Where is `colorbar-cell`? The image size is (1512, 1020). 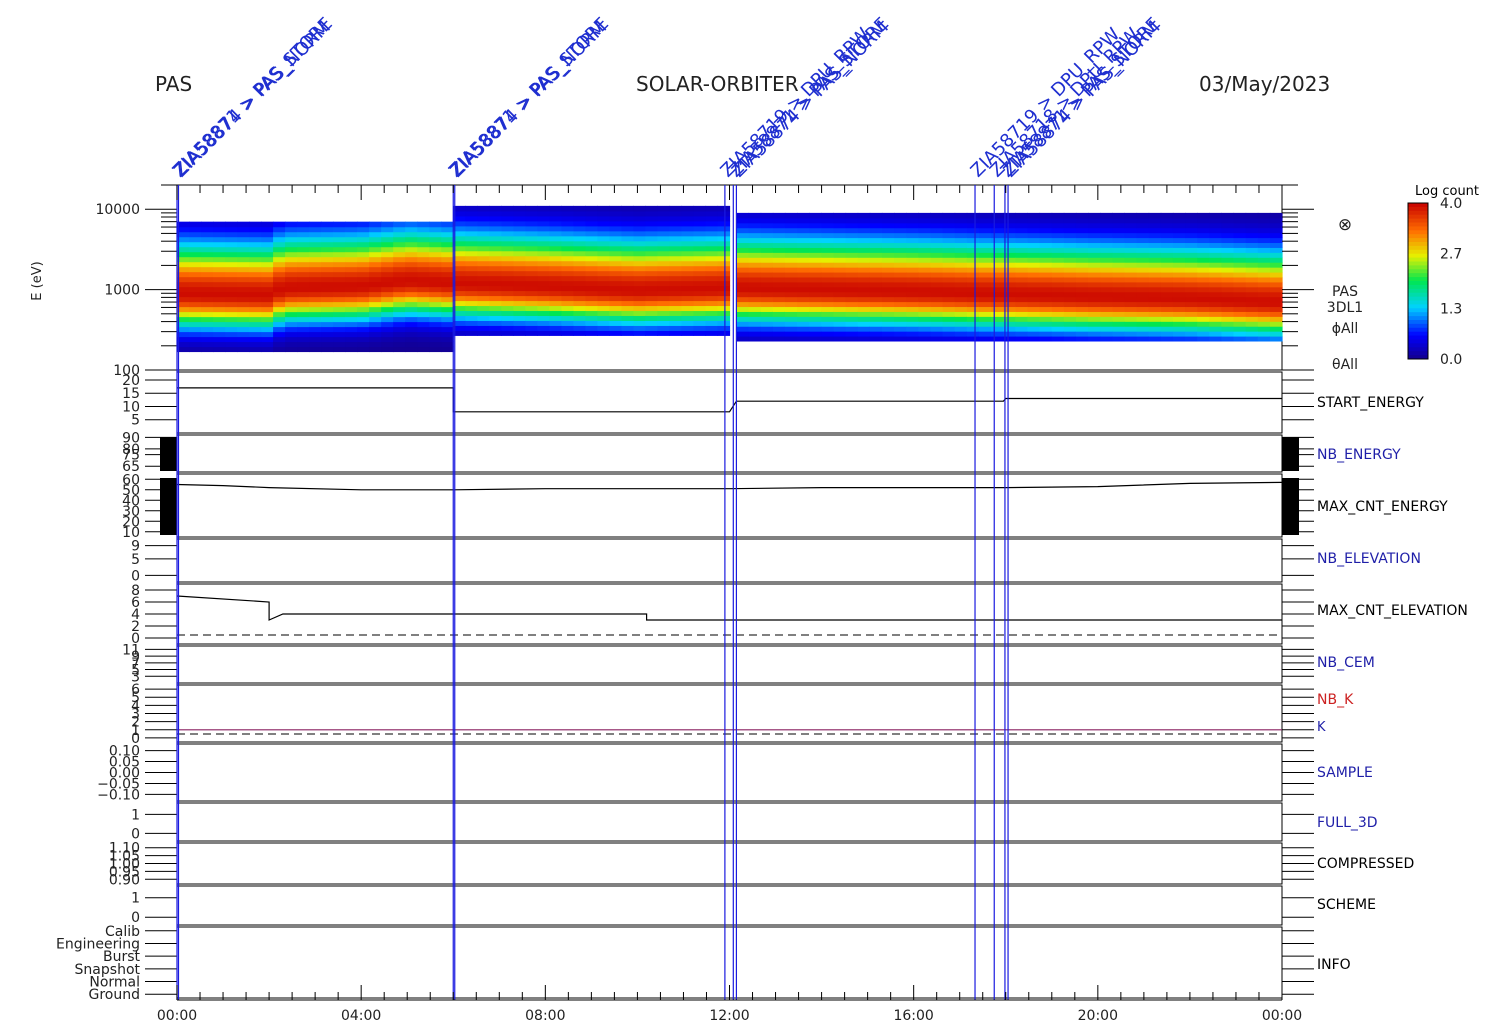 colorbar-cell is located at coordinates (1418, 259).